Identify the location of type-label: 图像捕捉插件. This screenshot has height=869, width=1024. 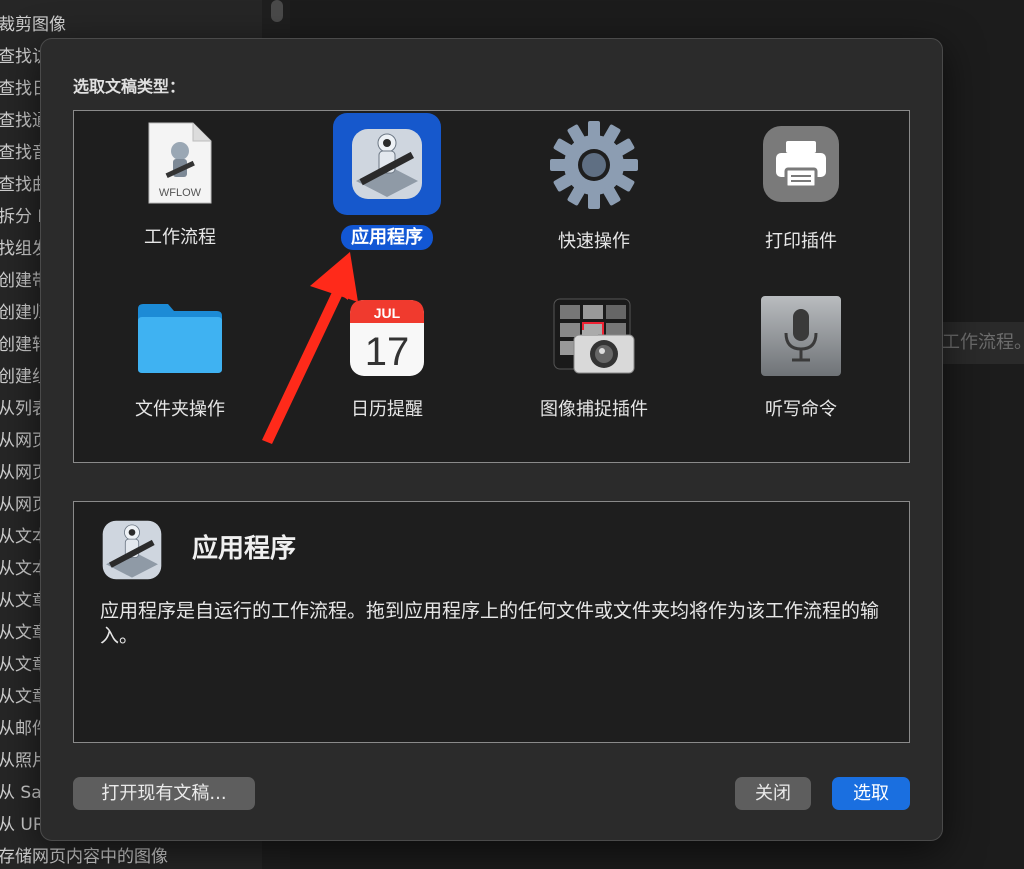
(594, 409).